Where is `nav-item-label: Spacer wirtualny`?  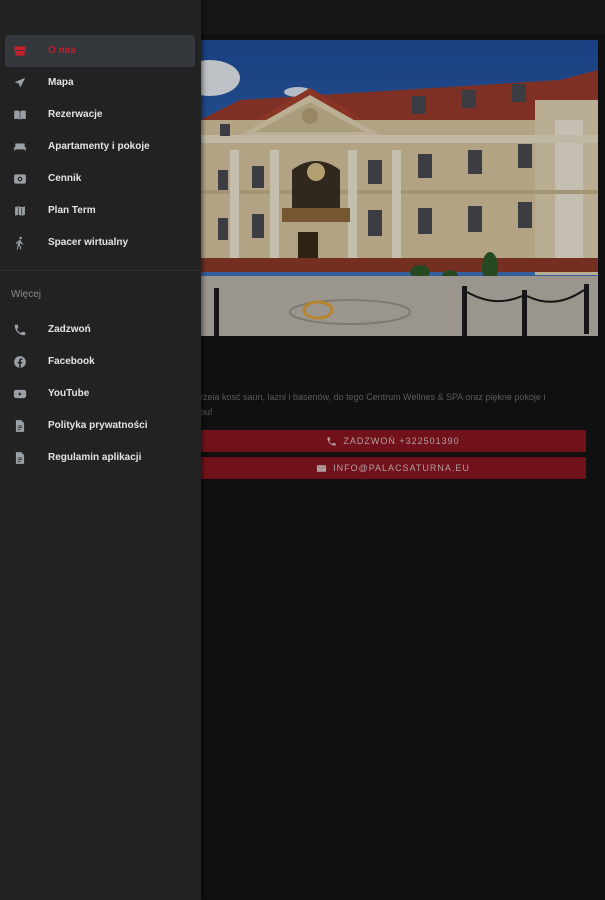
nav-item-label: Spacer wirtualny is located at coordinates (88, 242).